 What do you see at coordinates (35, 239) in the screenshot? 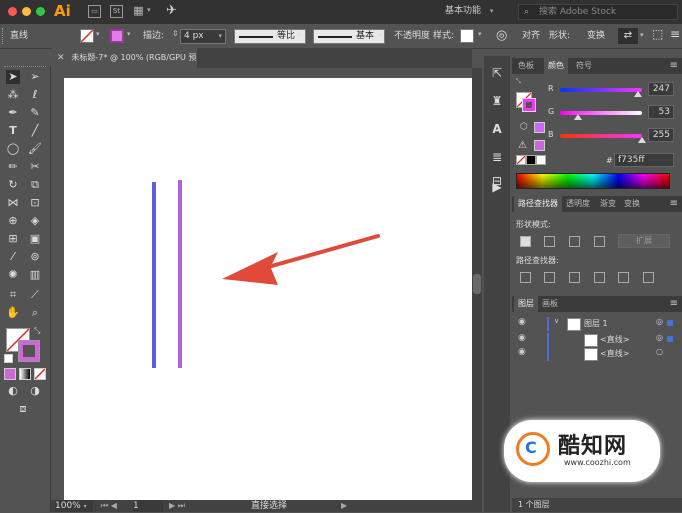
I see `gradient-tool-icon: ▣` at bounding box center [35, 239].